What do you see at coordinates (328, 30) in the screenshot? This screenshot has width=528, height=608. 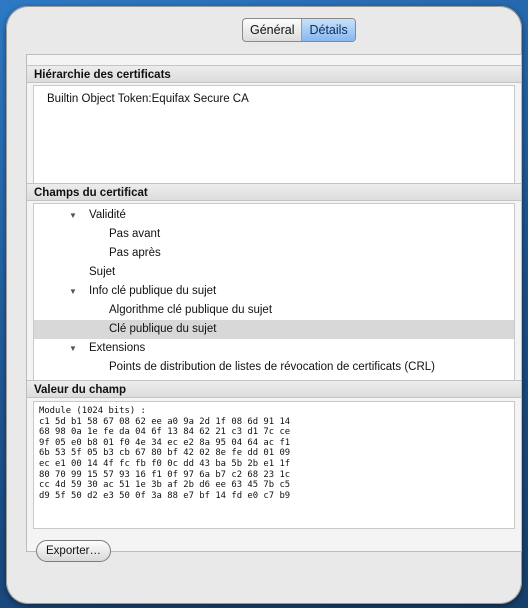 I see `tab-details: Détails` at bounding box center [328, 30].